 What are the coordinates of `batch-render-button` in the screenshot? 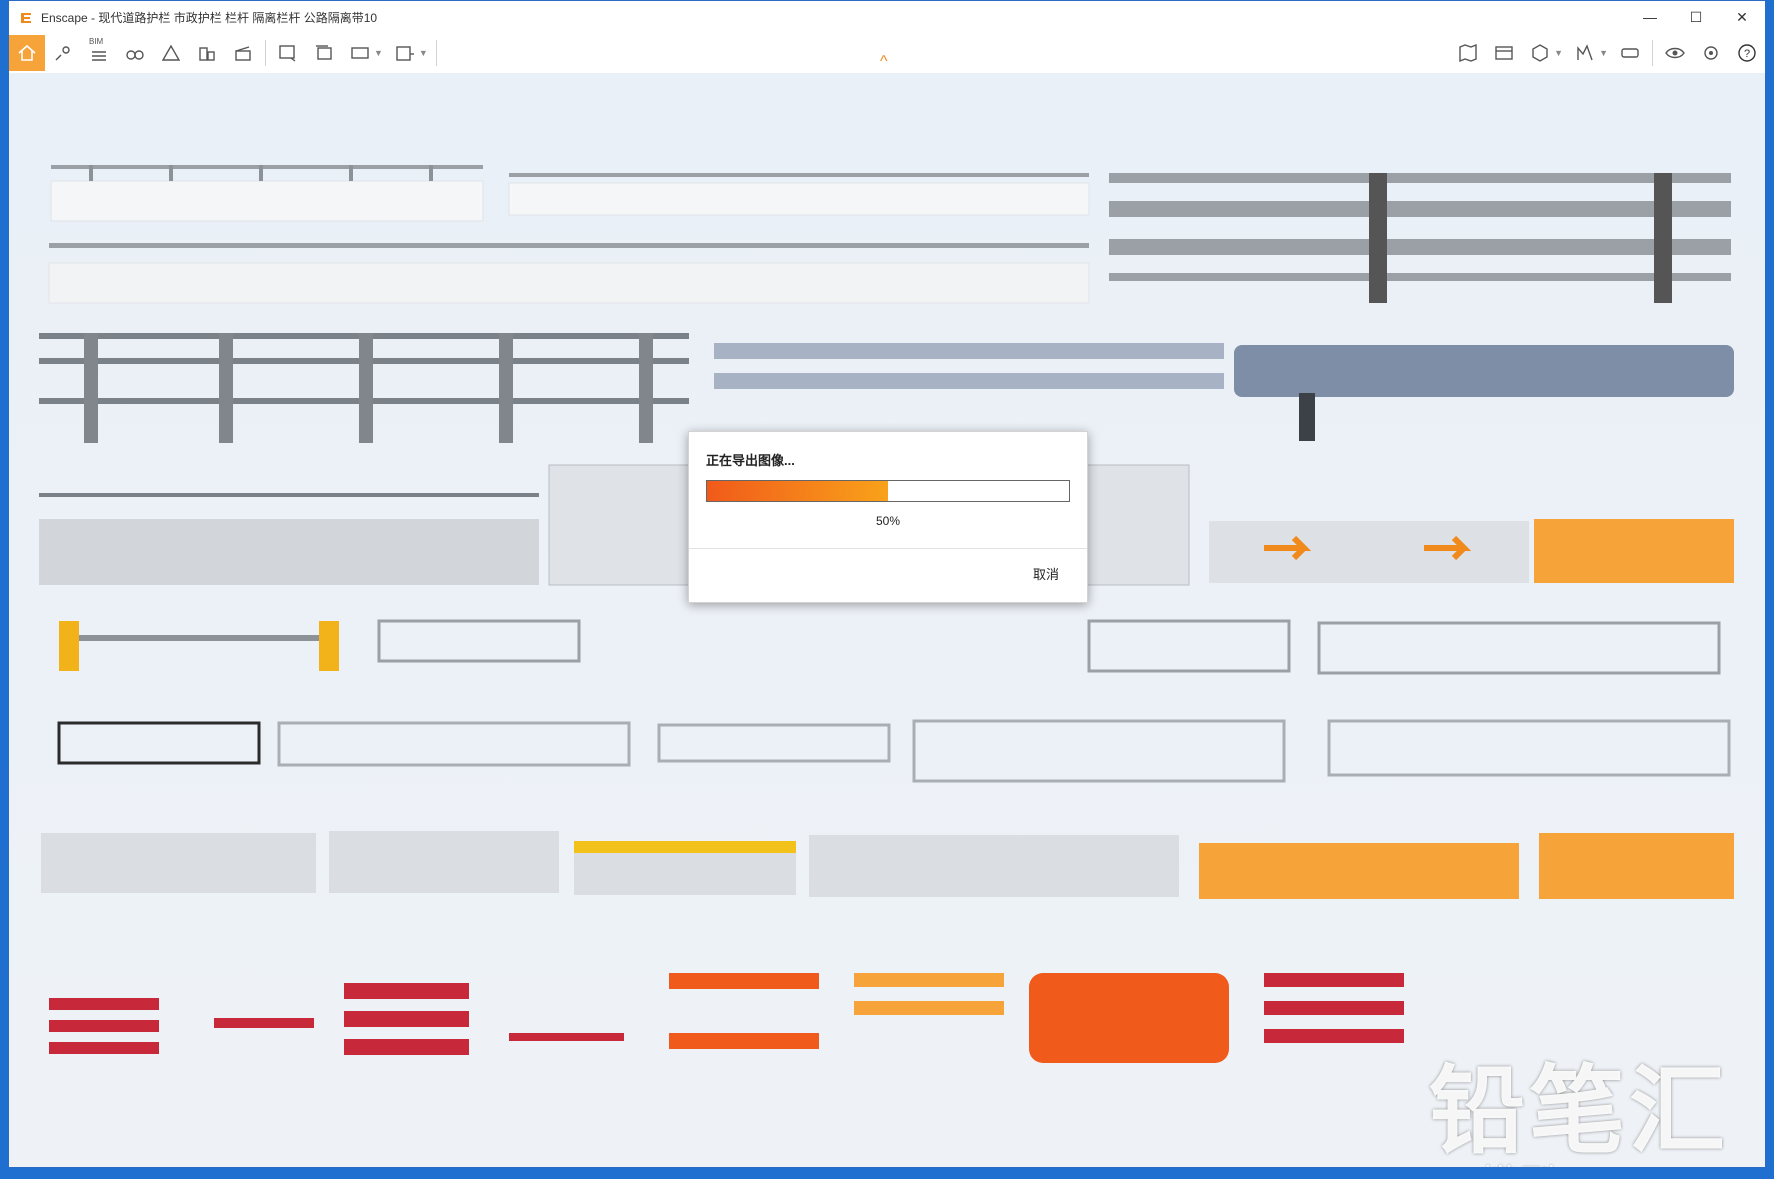 It's located at (324, 53).